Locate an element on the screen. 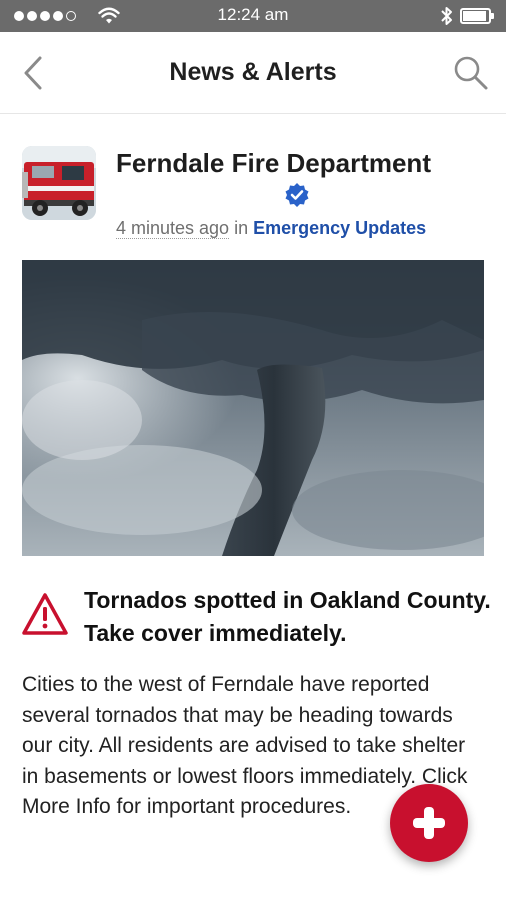  meta-in-label: in is located at coordinates (241, 228).